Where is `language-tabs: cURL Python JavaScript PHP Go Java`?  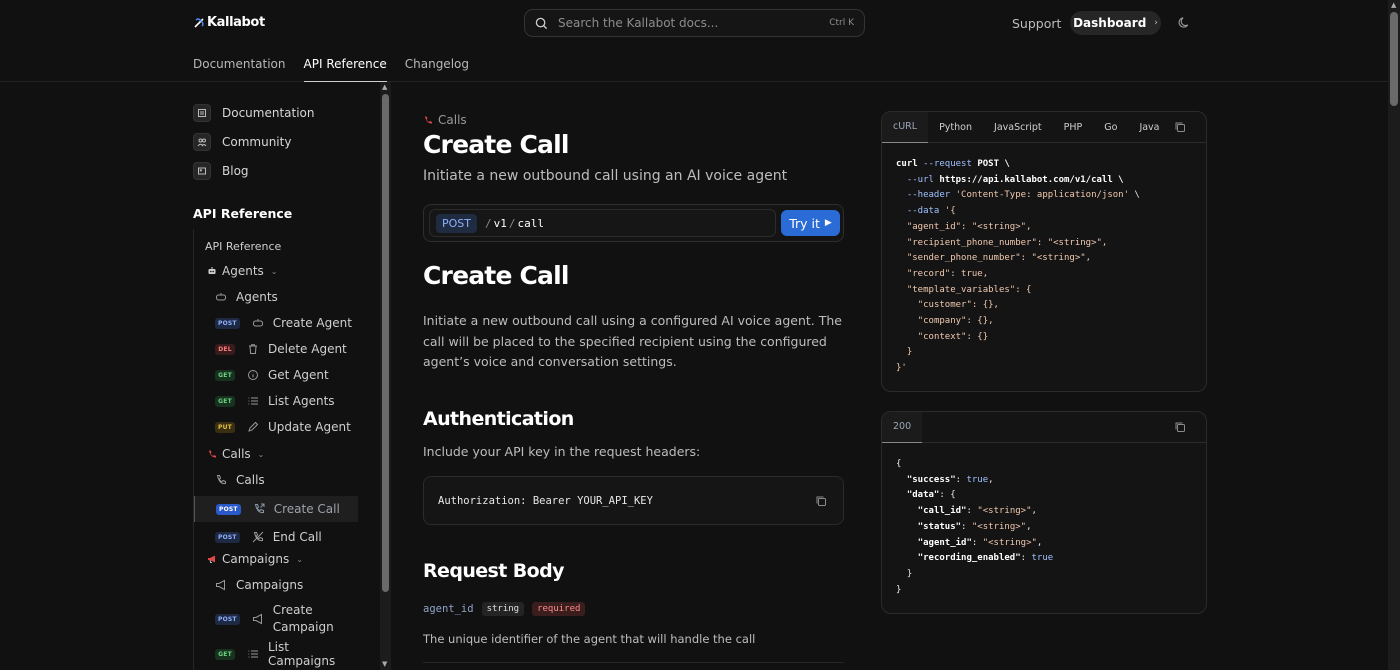
language-tabs: cURL Python JavaScript PHP Go Java is located at coordinates (1044, 127).